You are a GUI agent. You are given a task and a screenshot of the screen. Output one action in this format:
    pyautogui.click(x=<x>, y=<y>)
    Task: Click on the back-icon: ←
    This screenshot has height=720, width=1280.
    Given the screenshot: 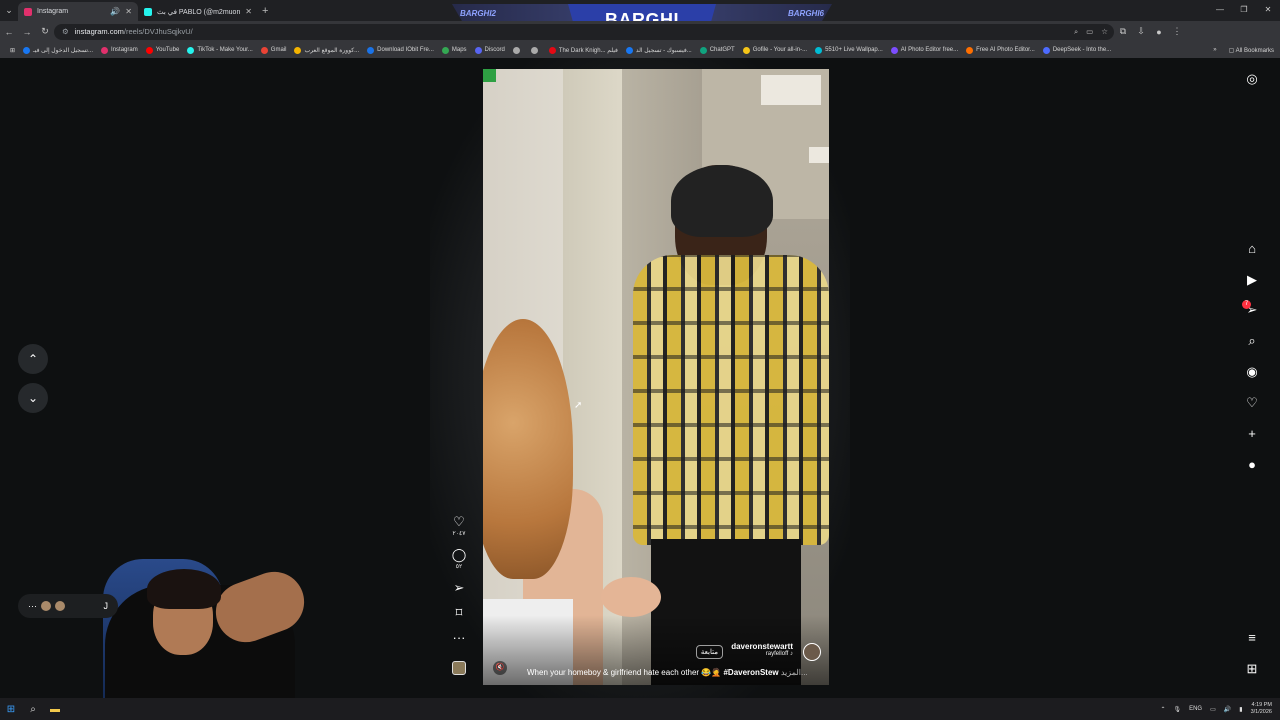 What is the action you would take?
    pyautogui.click(x=9, y=32)
    